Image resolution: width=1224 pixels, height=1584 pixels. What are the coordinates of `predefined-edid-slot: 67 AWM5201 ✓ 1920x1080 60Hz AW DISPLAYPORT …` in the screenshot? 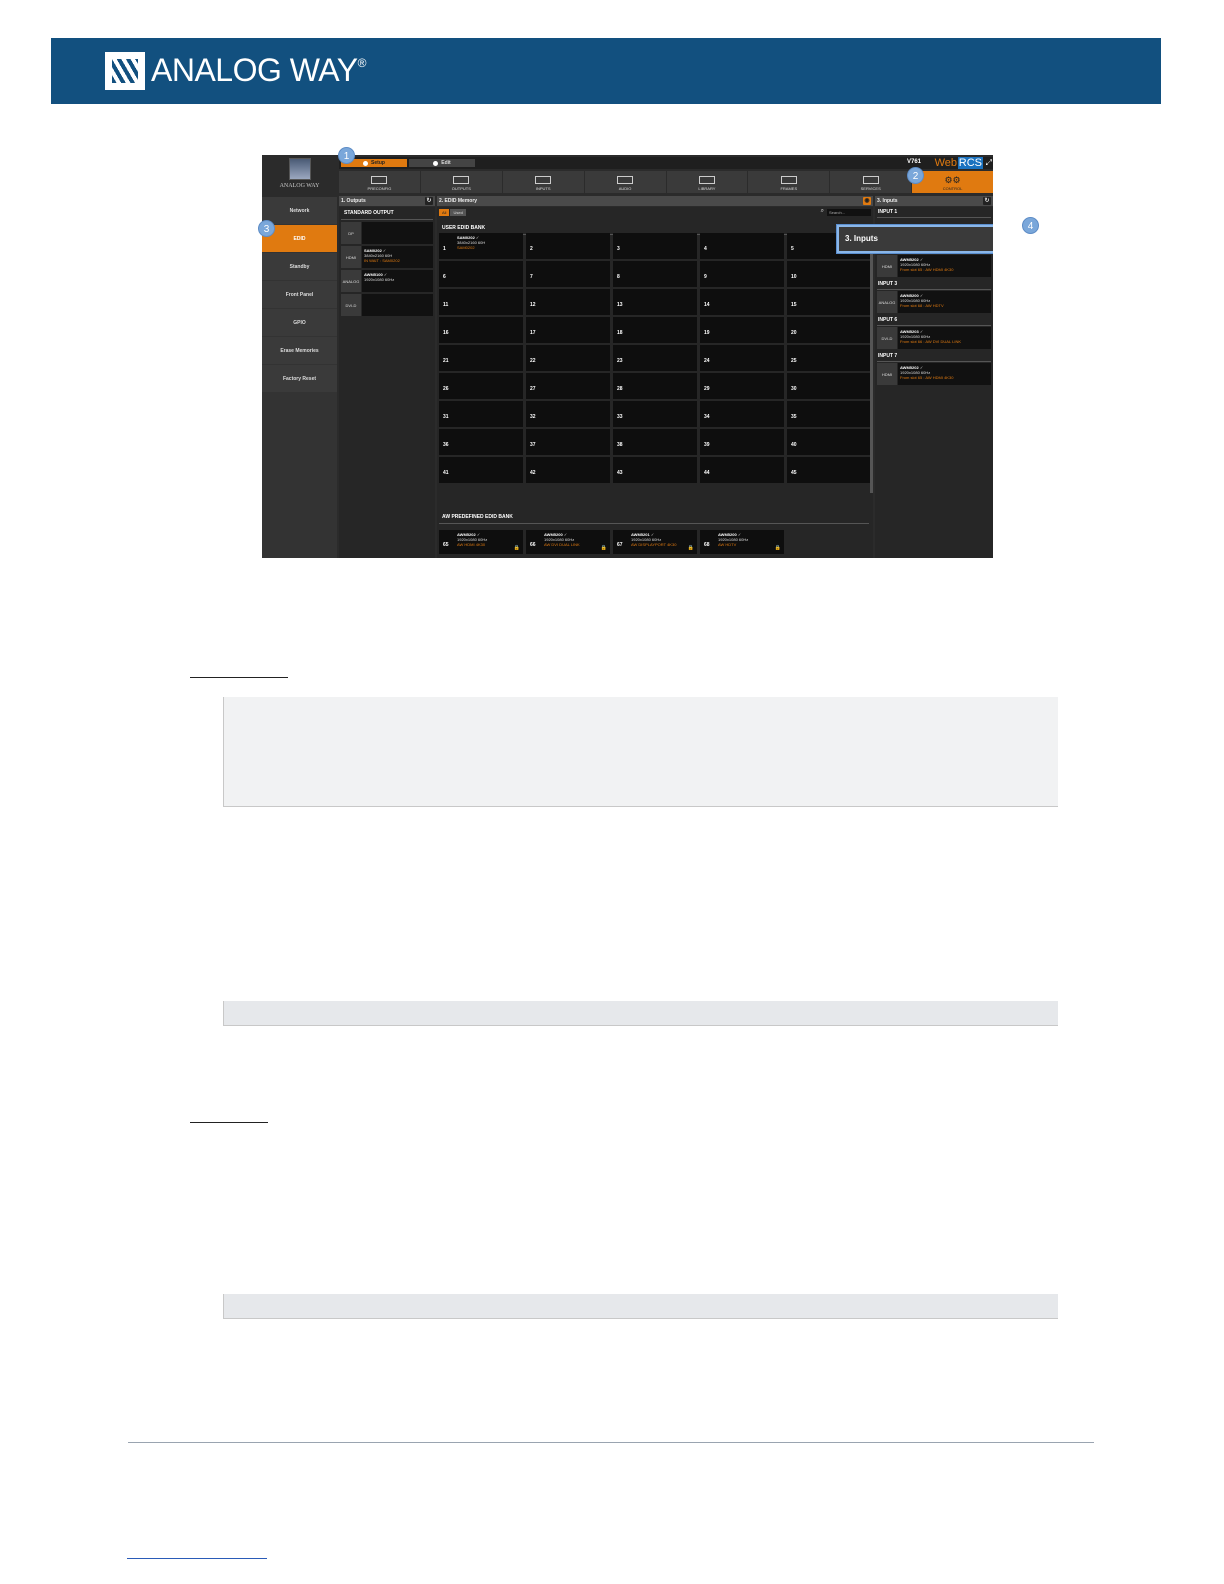 It's located at (655, 542).